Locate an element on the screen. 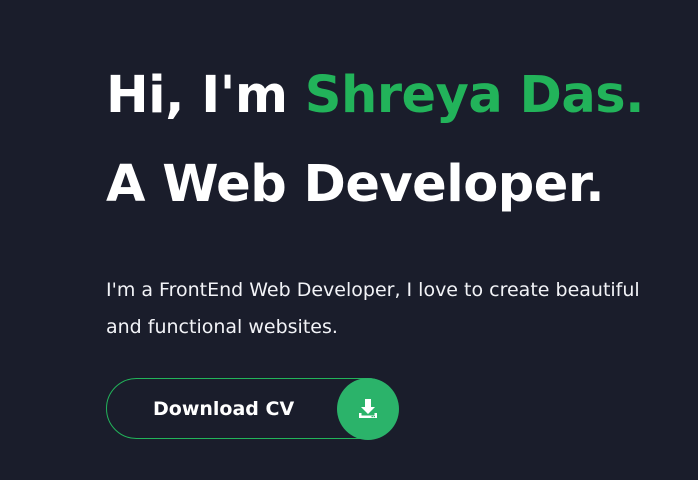 This screenshot has height=480, width=698. developer-name: Shreya Das. is located at coordinates (474, 95).